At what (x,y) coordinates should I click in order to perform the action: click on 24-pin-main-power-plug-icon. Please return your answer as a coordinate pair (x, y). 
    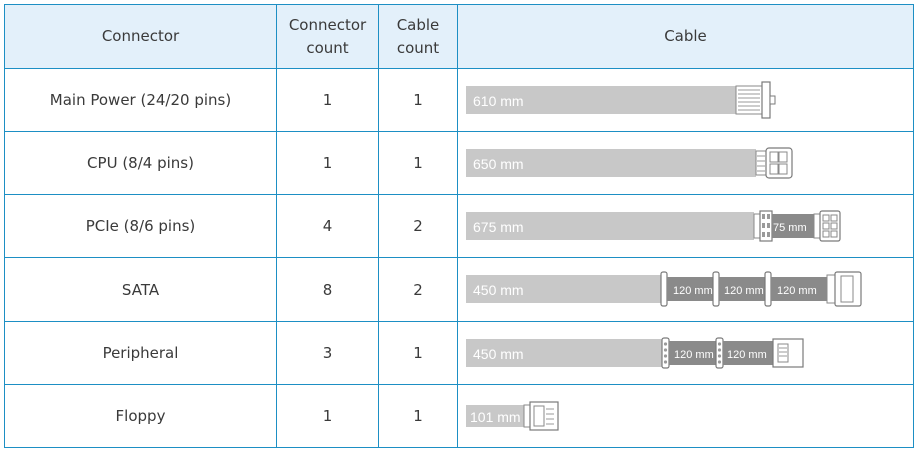
    Looking at the image, I should click on (755, 100).